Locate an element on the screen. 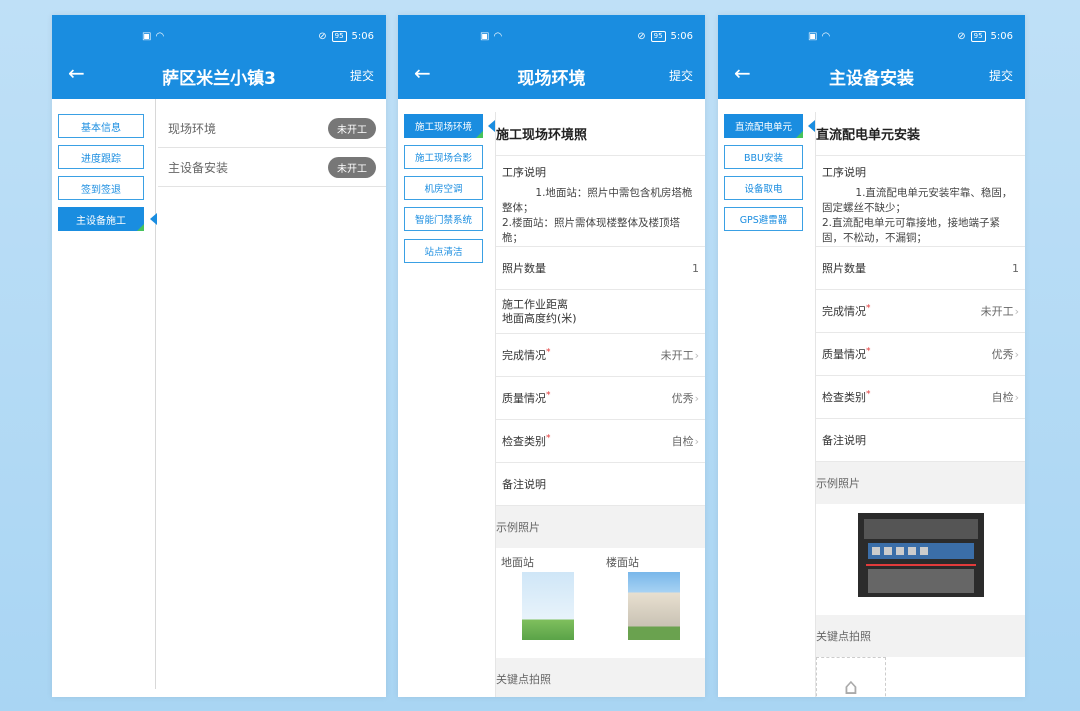 Image resolution: width=1080 pixels, height=711 pixels. page-title: 主设备安装 is located at coordinates (871, 78).